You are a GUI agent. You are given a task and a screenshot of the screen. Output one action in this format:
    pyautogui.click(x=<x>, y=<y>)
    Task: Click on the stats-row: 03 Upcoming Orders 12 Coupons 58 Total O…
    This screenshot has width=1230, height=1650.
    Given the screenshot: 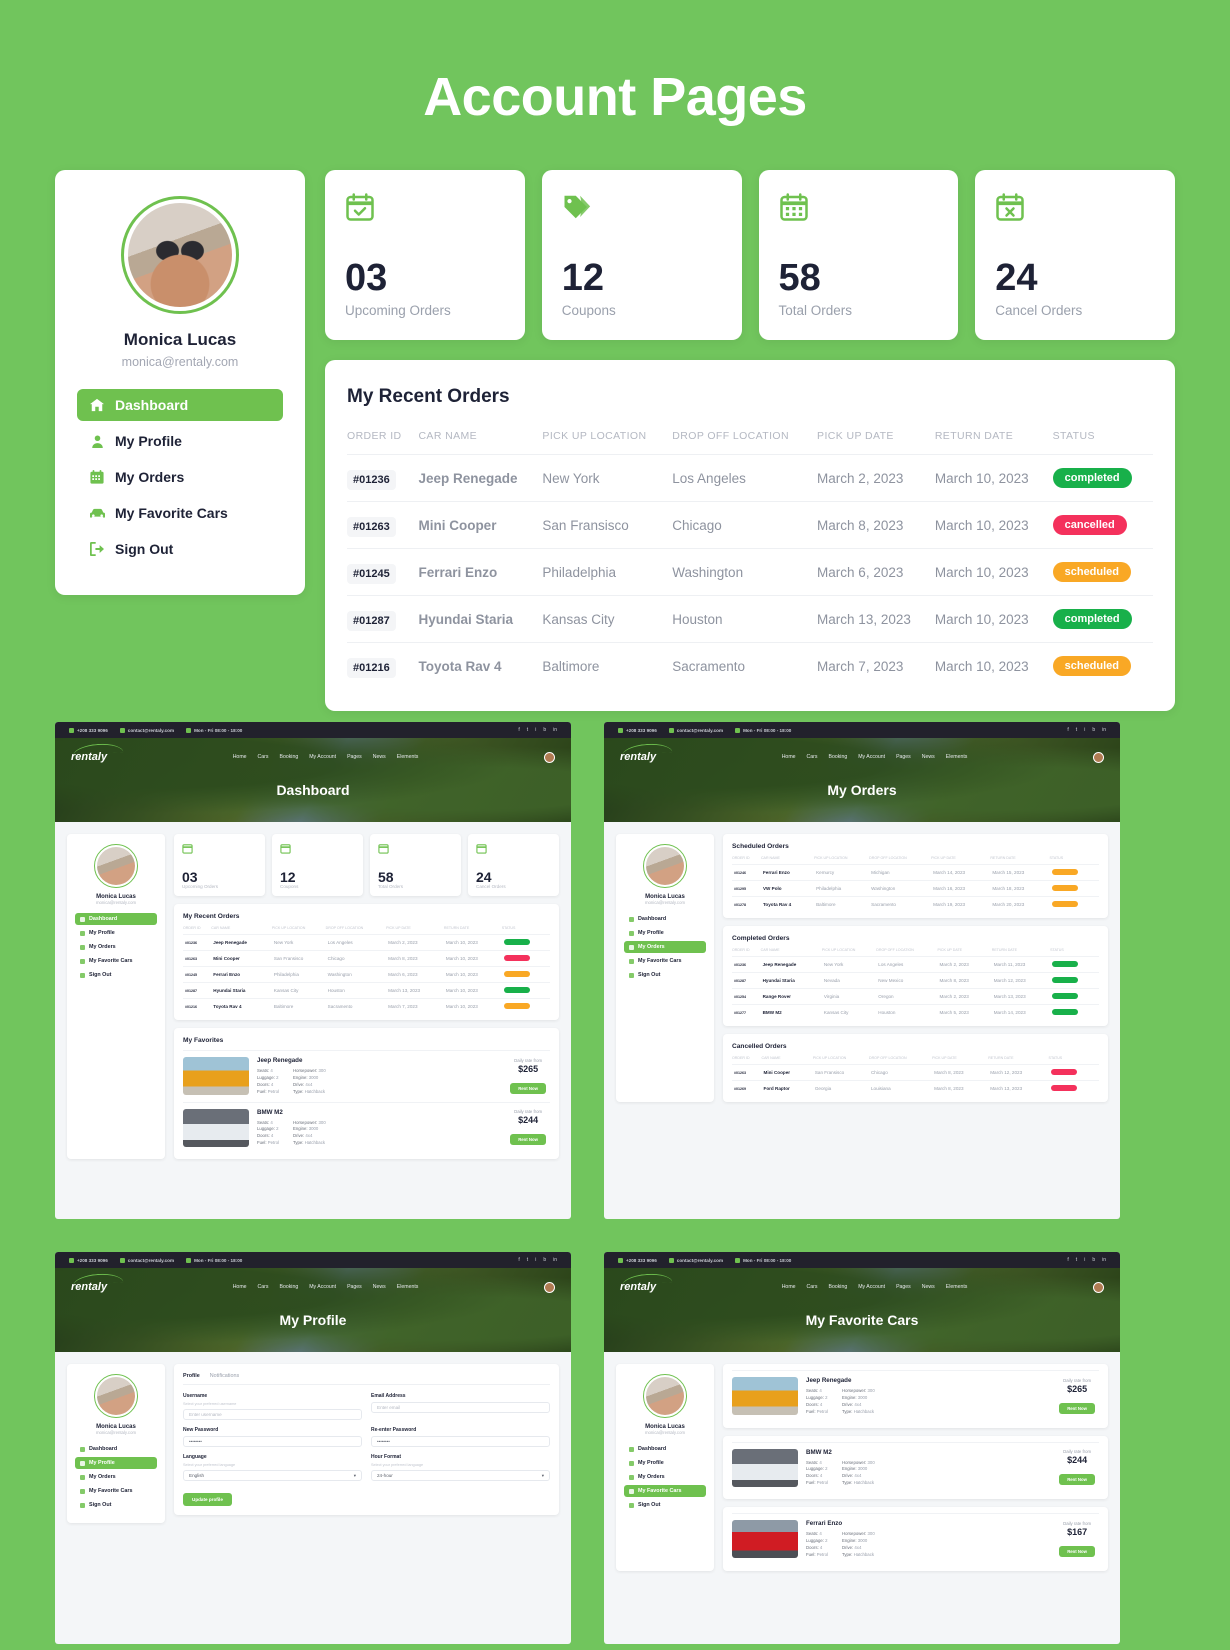 What is the action you would take?
    pyautogui.click(x=750, y=255)
    